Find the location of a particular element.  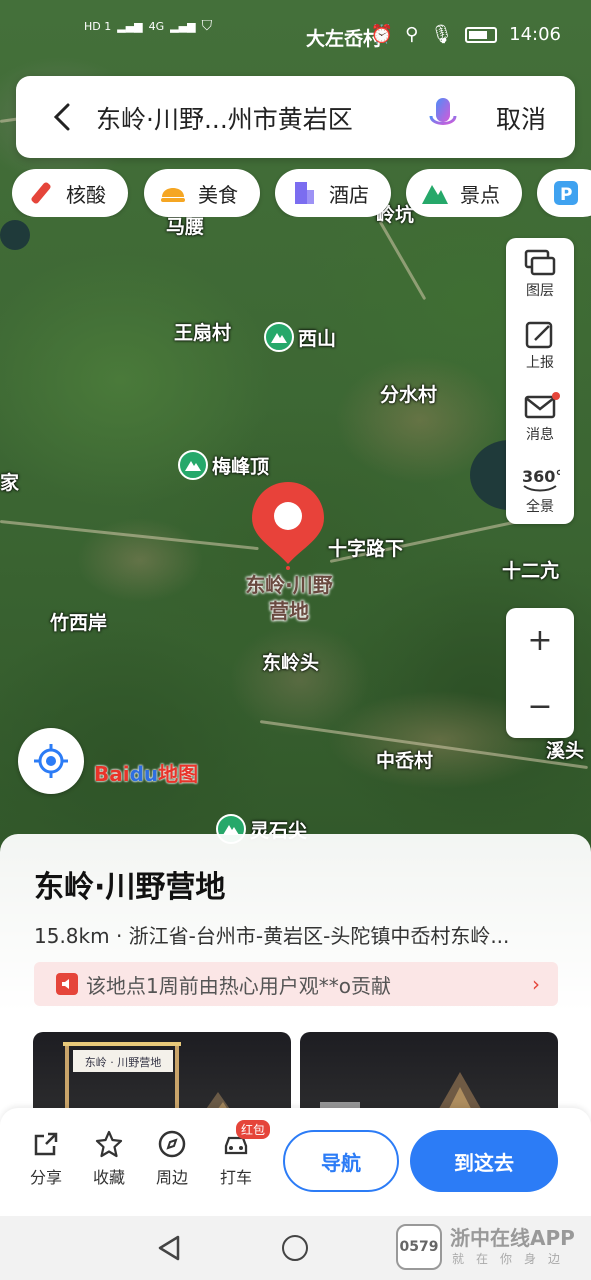

chevron-right-icon: › is located at coordinates (536, 984).